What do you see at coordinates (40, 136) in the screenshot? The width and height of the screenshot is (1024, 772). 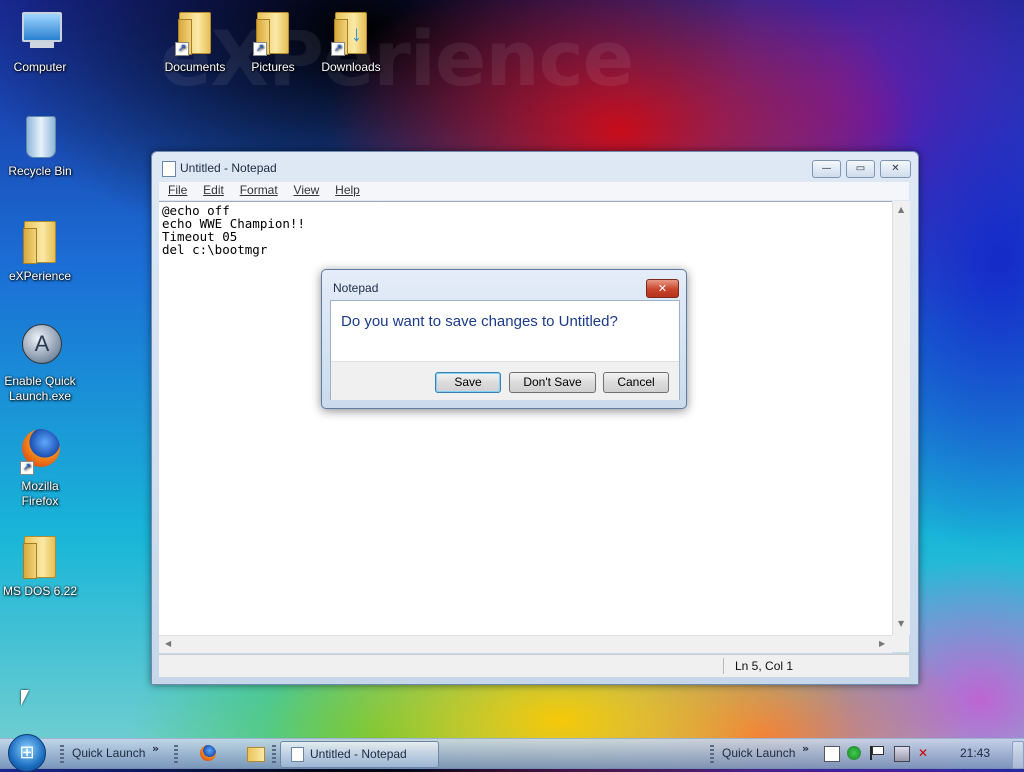 I see `recycle-bin-icon` at bounding box center [40, 136].